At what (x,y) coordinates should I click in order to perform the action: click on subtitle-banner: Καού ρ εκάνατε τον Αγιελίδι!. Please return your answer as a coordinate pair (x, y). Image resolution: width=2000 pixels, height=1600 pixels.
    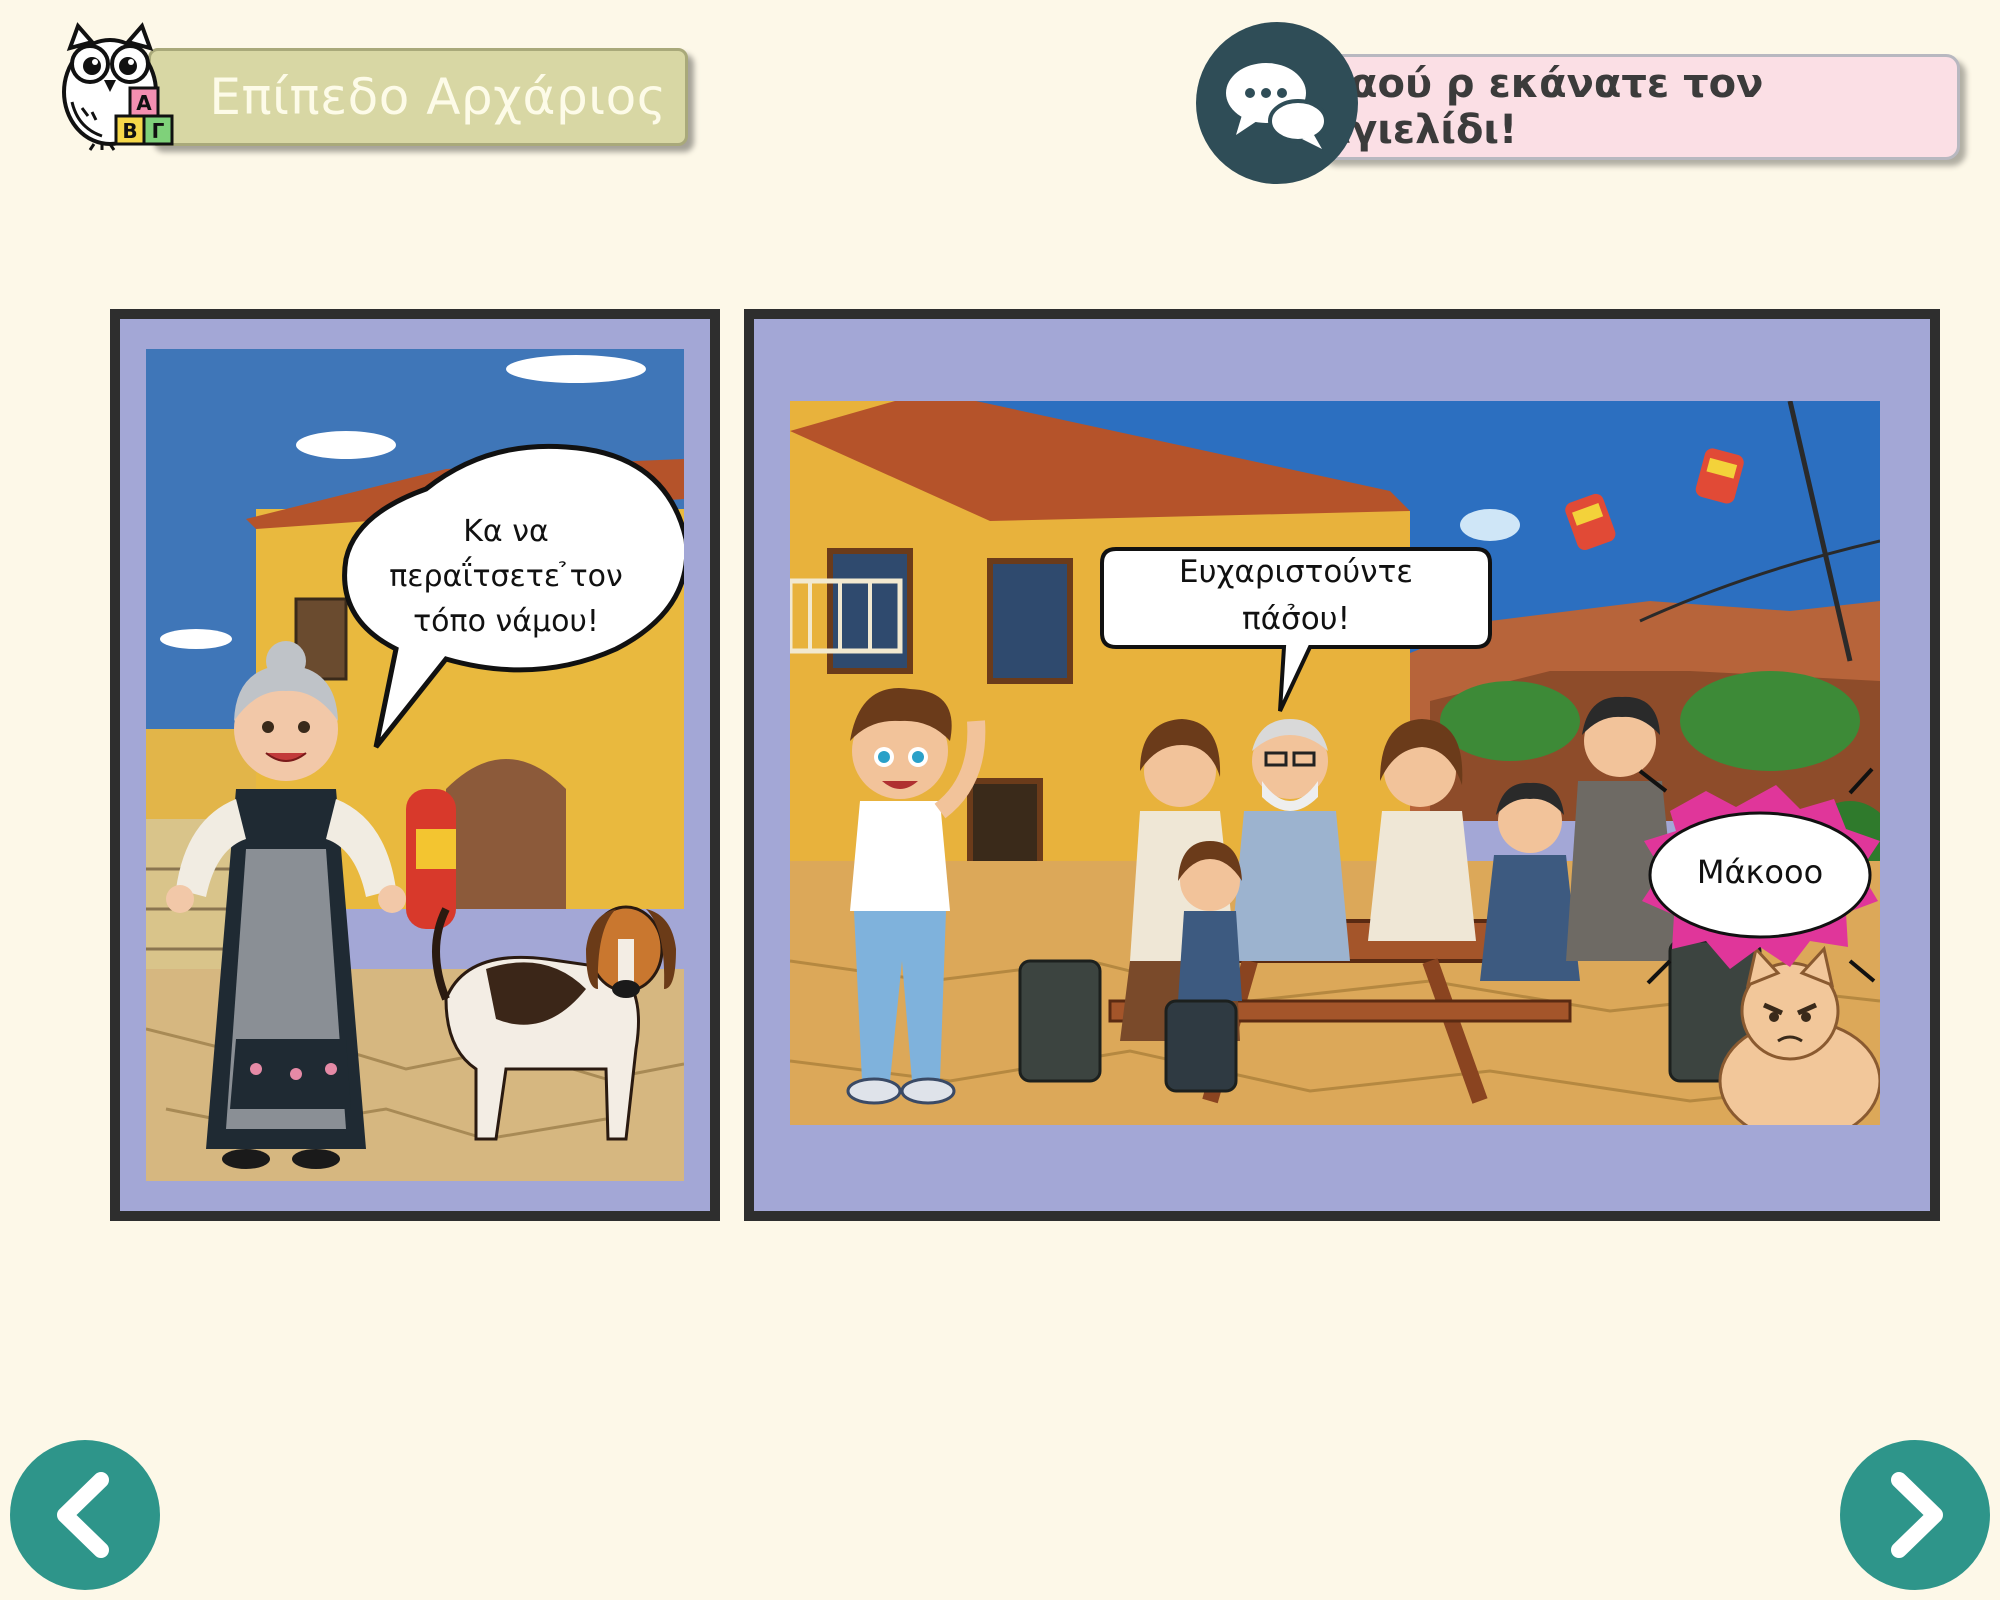
    Looking at the image, I should click on (1581, 106).